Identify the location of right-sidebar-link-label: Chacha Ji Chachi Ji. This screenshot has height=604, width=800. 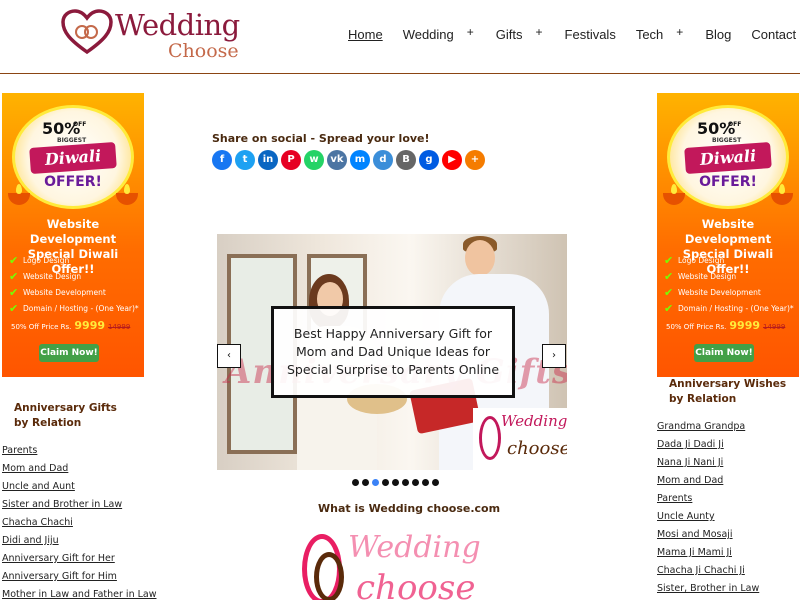
(701, 570).